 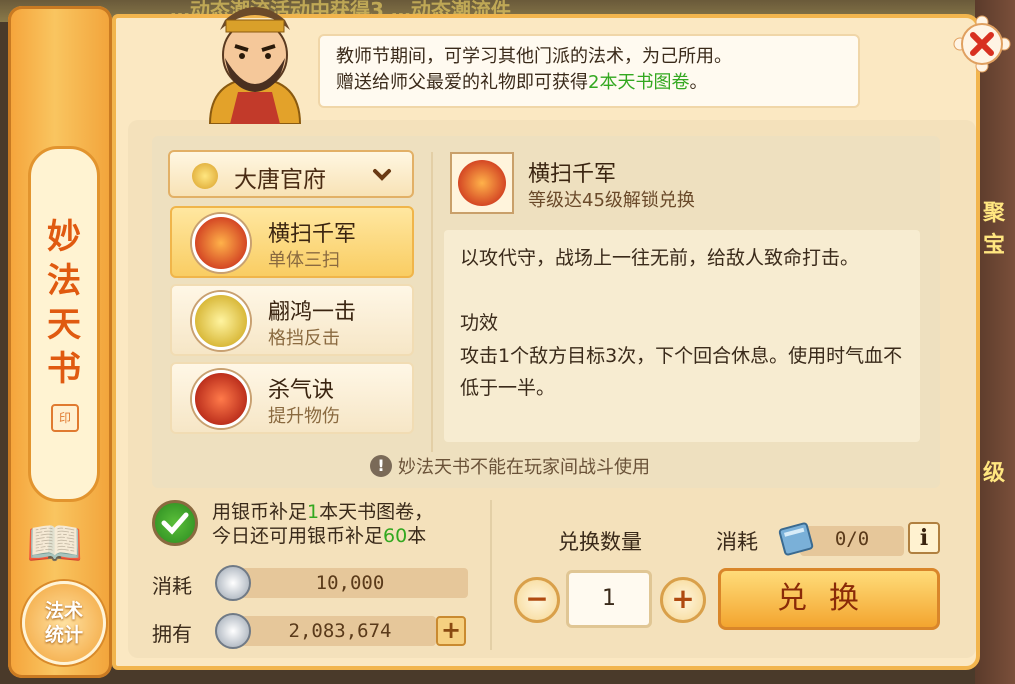 What do you see at coordinates (852, 539) in the screenshot?
I see `scroll-cost-value: 0/0` at bounding box center [852, 539].